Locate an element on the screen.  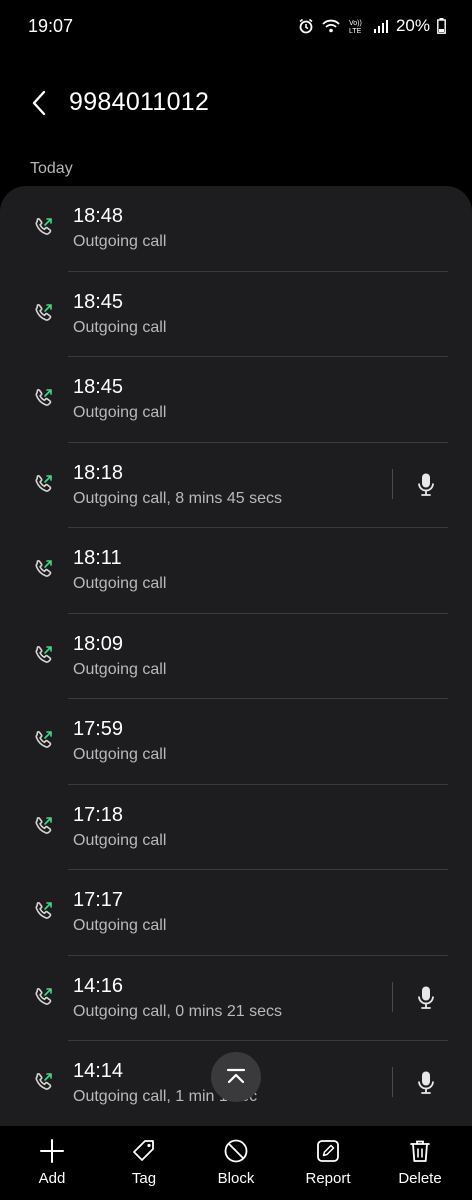
status-icons: Vo)) LTE 20% is located at coordinates (372, 26).